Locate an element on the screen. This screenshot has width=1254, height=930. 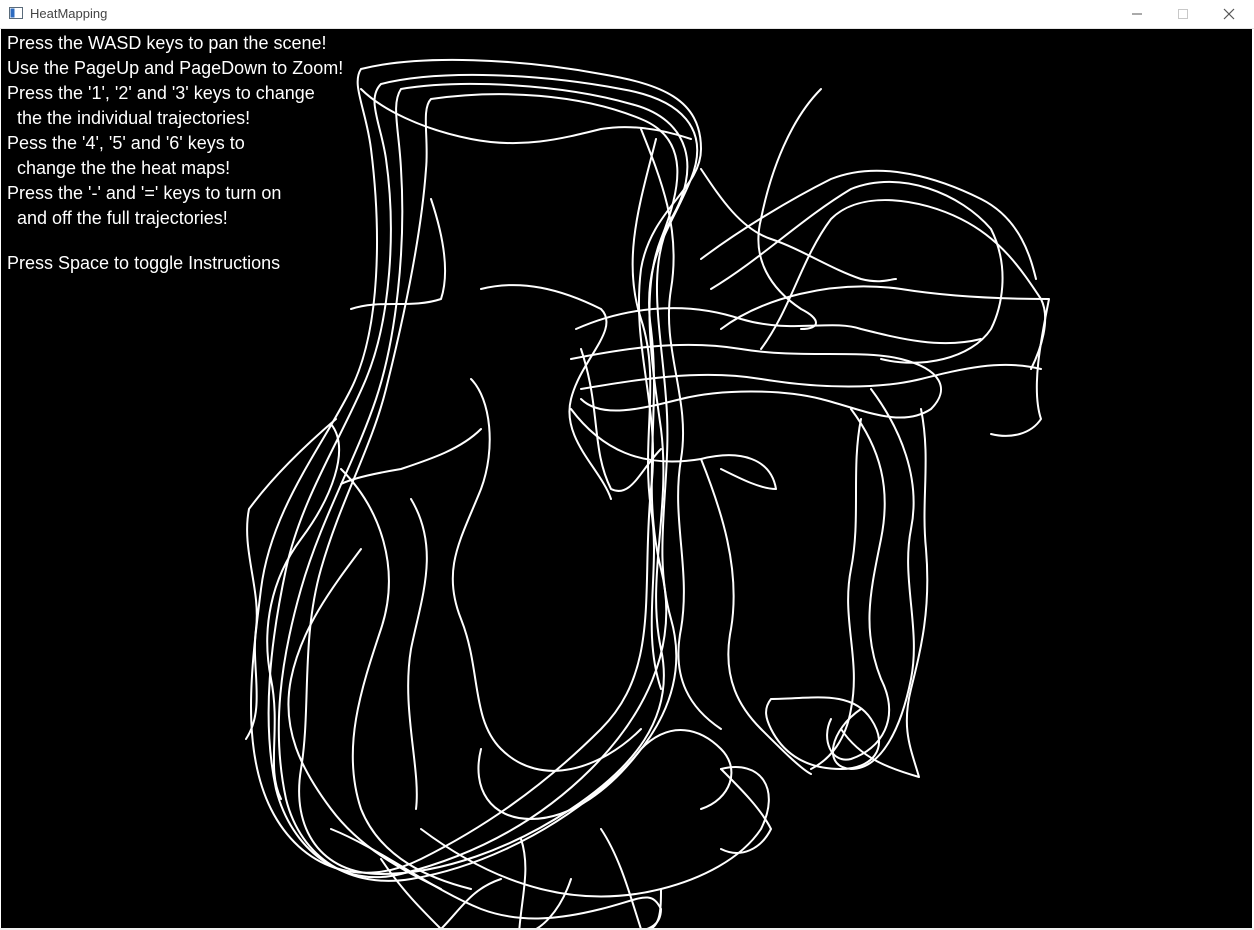
minimize-button is located at coordinates (1137, 14).